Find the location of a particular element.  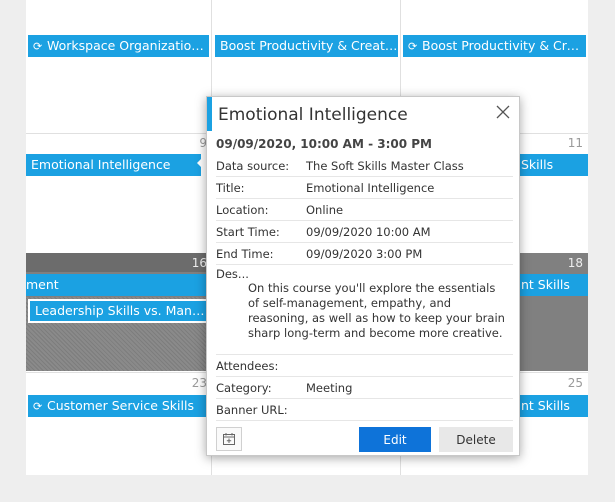

popup-accent-bar is located at coordinates (209, 114).